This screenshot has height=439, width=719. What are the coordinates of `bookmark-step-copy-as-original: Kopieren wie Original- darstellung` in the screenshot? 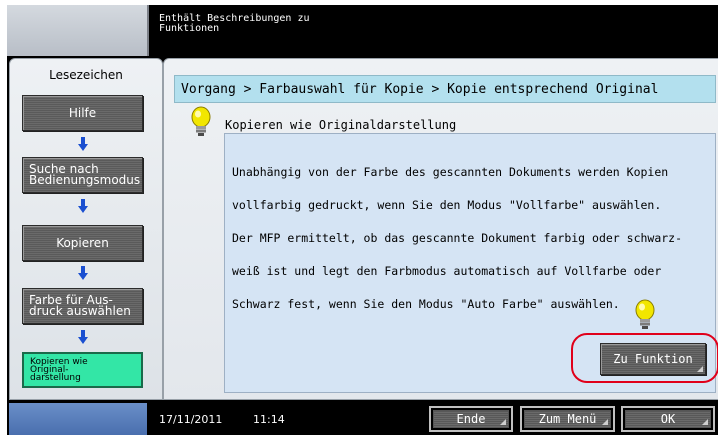 It's located at (82, 370).